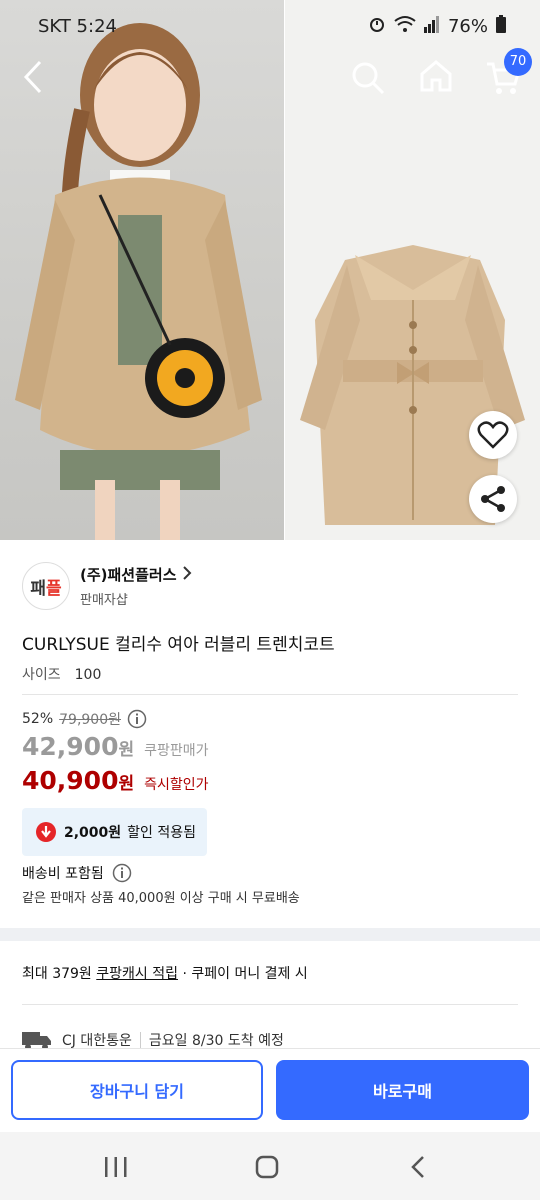  I want to click on bottom-action-bar: 장바구니 담기 바로구매, so click(270, 1090).